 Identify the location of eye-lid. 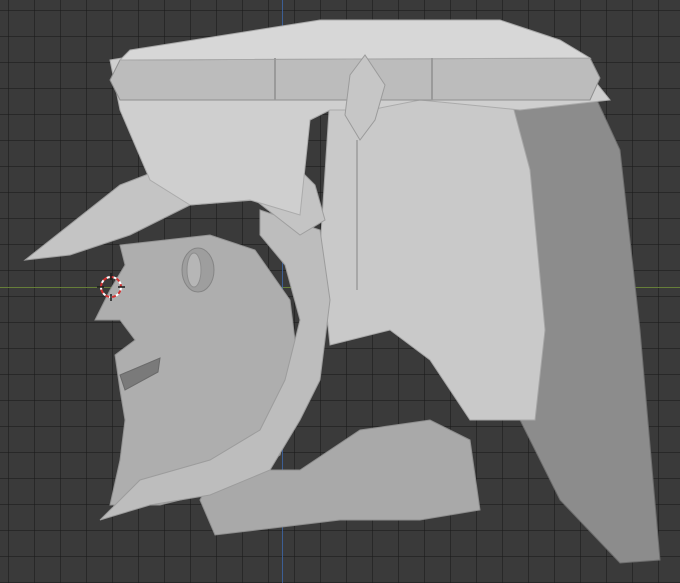
(194, 270).